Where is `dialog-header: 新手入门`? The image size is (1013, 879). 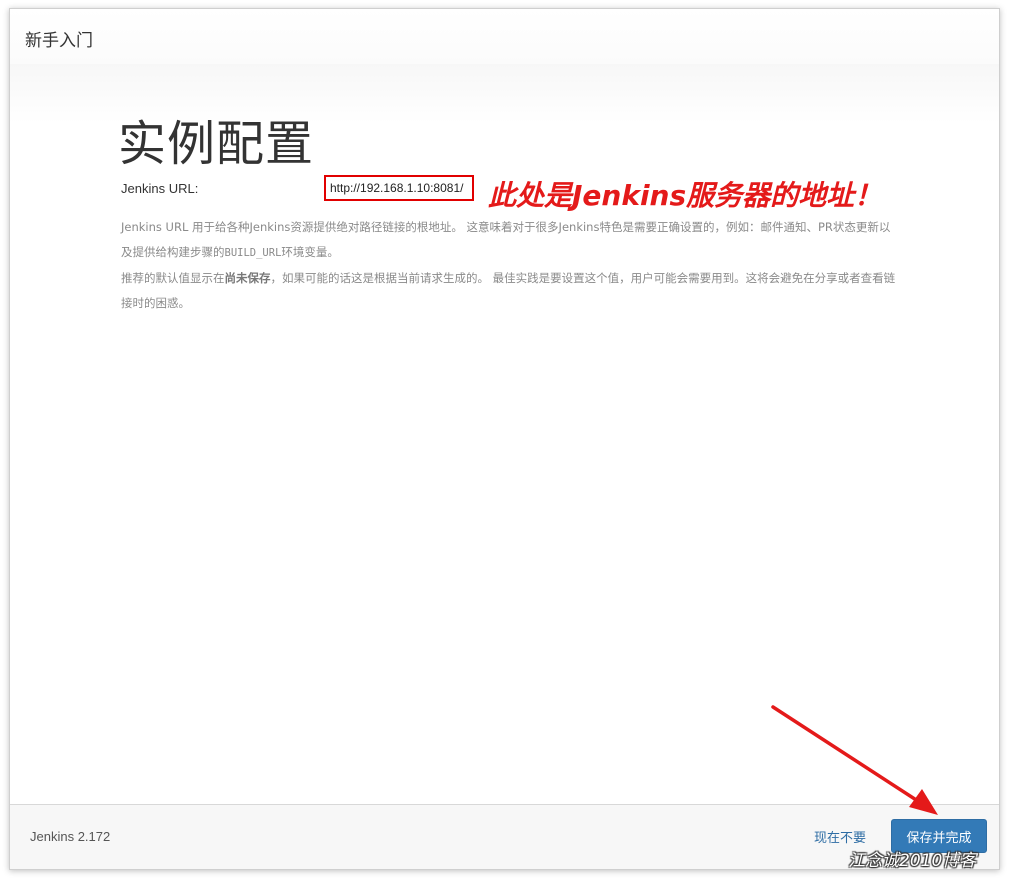
dialog-header: 新手入门 is located at coordinates (504, 37).